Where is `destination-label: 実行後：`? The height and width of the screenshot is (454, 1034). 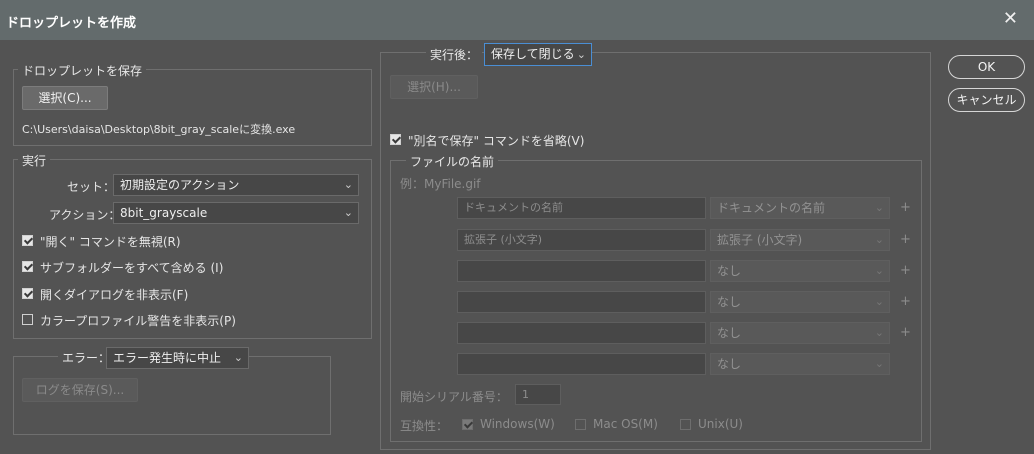 destination-label: 実行後： is located at coordinates (454, 54).